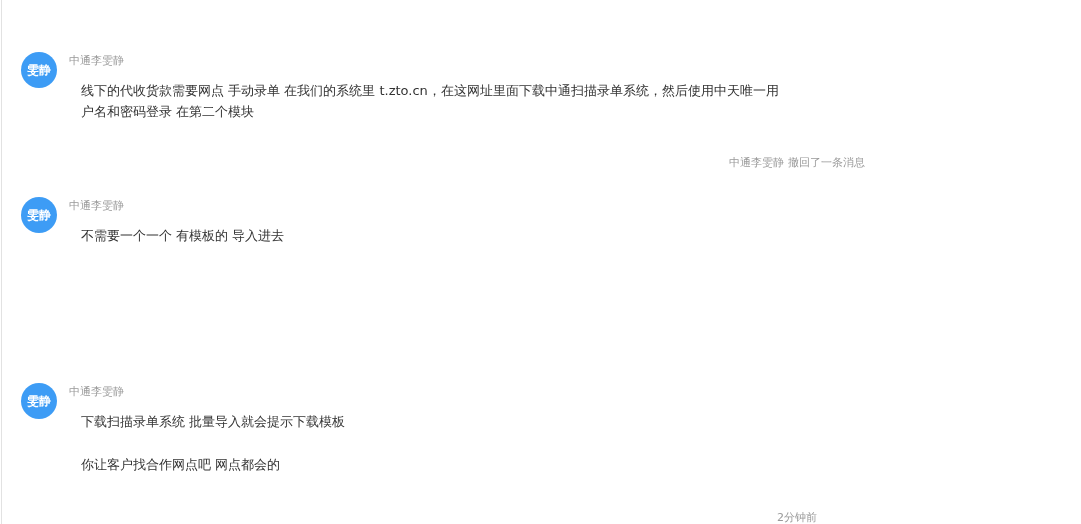 The image size is (1081, 524). Describe the element at coordinates (213, 422) in the screenshot. I see `message-text: 下载扫描录单系统 批量导入就会提示下载模板` at that location.